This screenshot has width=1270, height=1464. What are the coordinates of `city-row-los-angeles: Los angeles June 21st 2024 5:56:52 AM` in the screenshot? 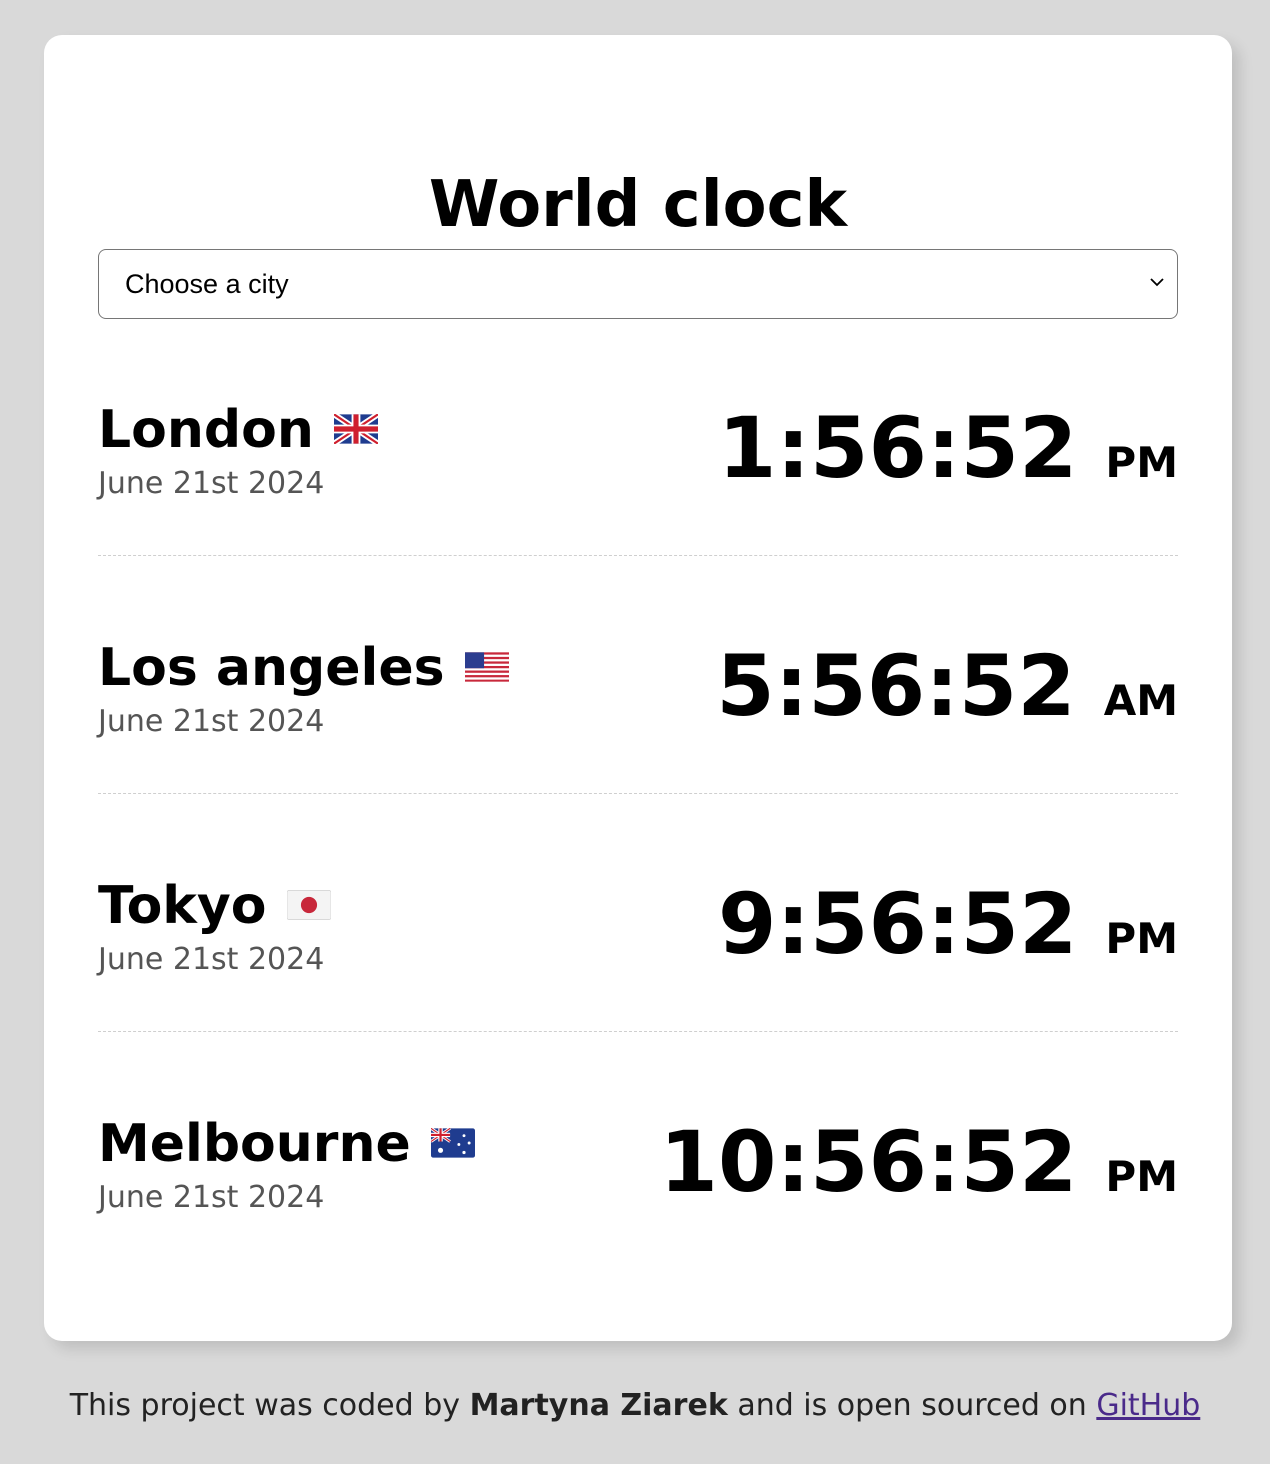 It's located at (638, 755).